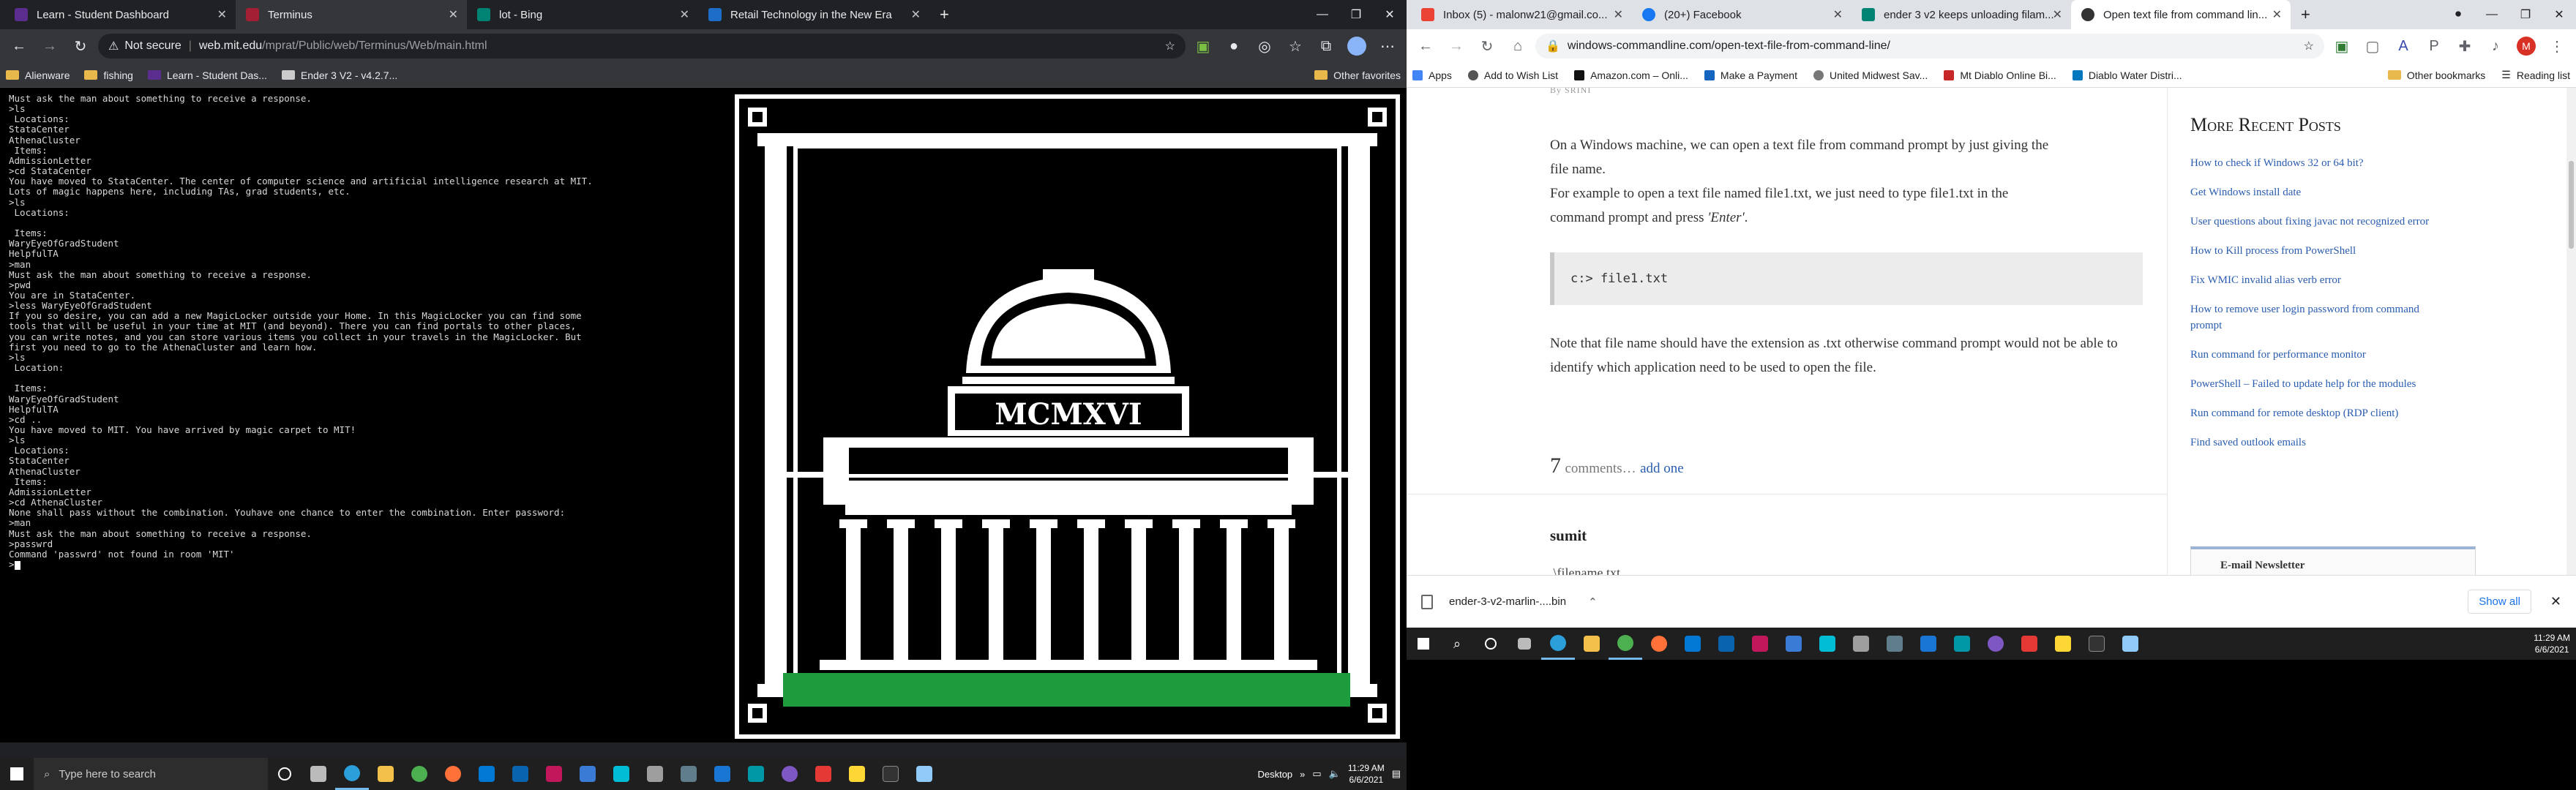  What do you see at coordinates (2314, 251) in the screenshot?
I see `post-link: How to Kill process from PowerShell` at bounding box center [2314, 251].